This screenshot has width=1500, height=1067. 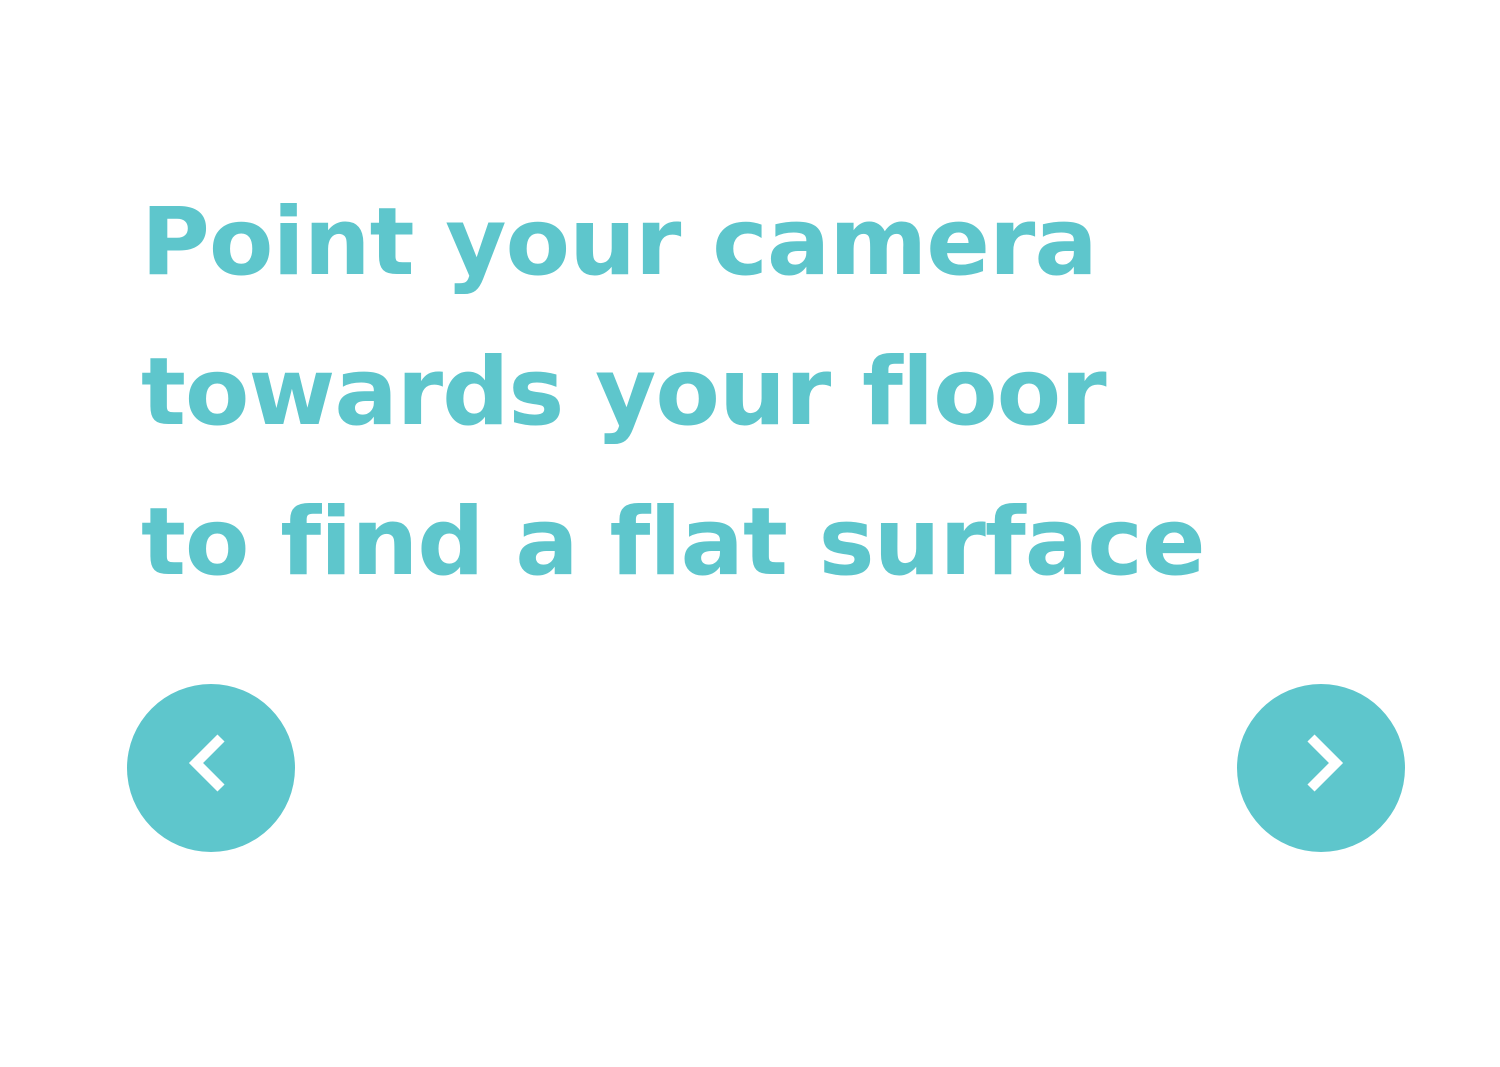 I want to click on previous-button, so click(x=211, y=768).